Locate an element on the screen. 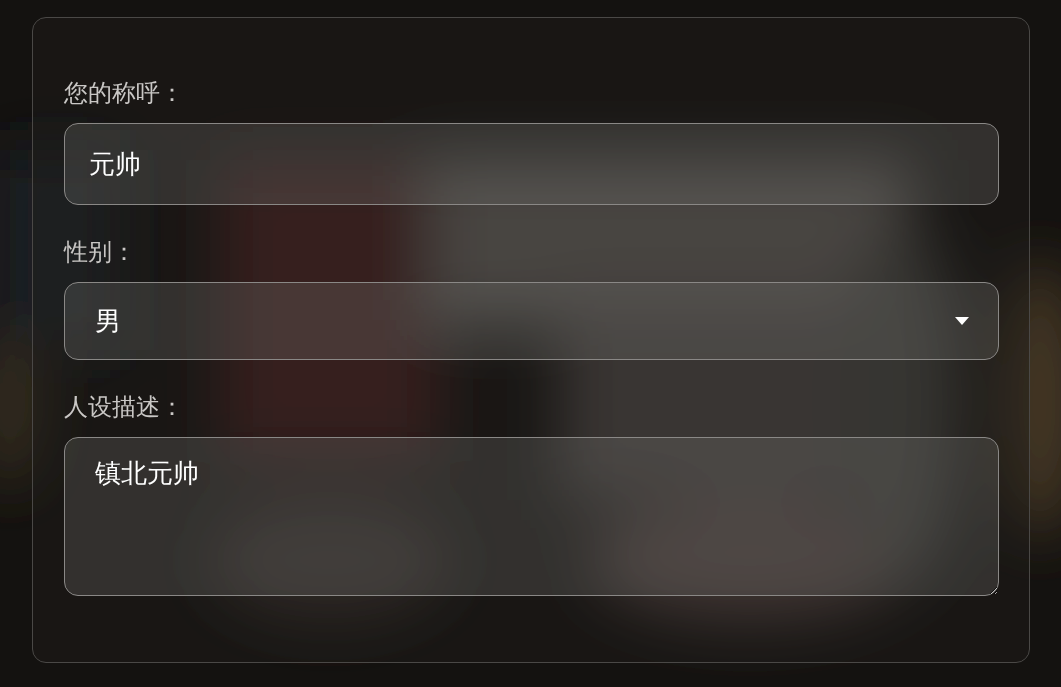 Image resolution: width=1061 pixels, height=687 pixels. field-label: 您的称呼： is located at coordinates (124, 93).